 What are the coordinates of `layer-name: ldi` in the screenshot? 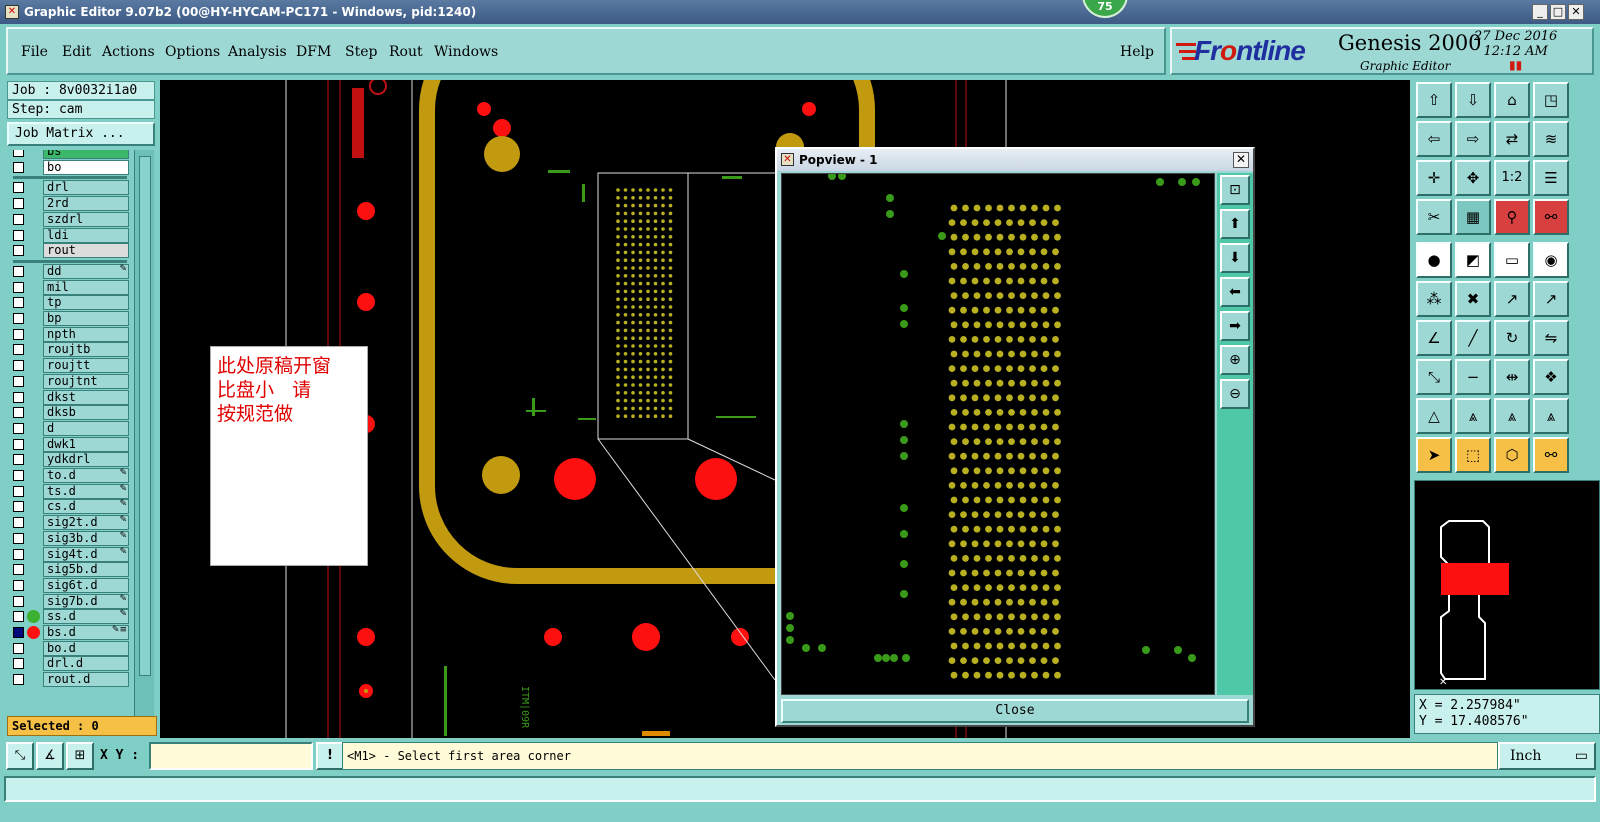 It's located at (86, 235).